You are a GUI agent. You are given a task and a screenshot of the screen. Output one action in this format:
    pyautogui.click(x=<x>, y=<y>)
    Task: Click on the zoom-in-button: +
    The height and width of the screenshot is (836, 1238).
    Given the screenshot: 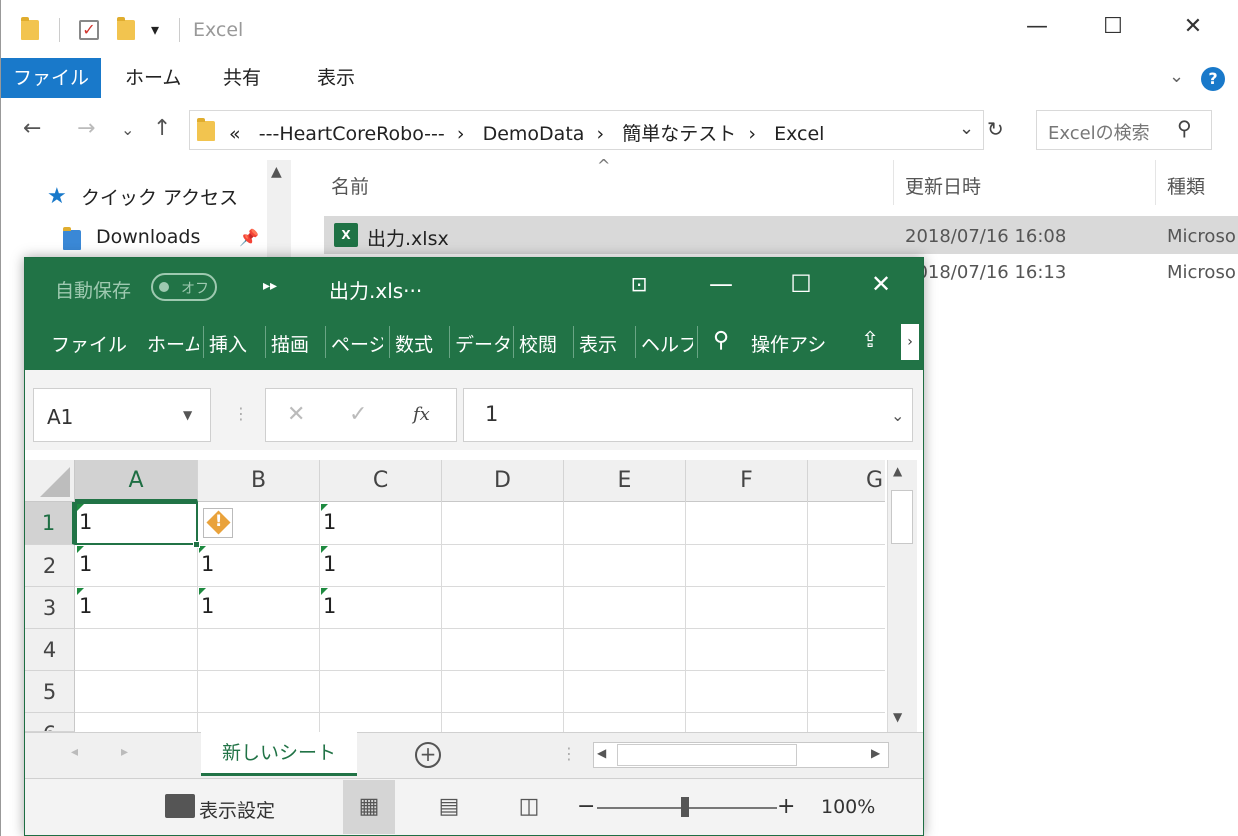 What is the action you would take?
    pyautogui.click(x=786, y=806)
    